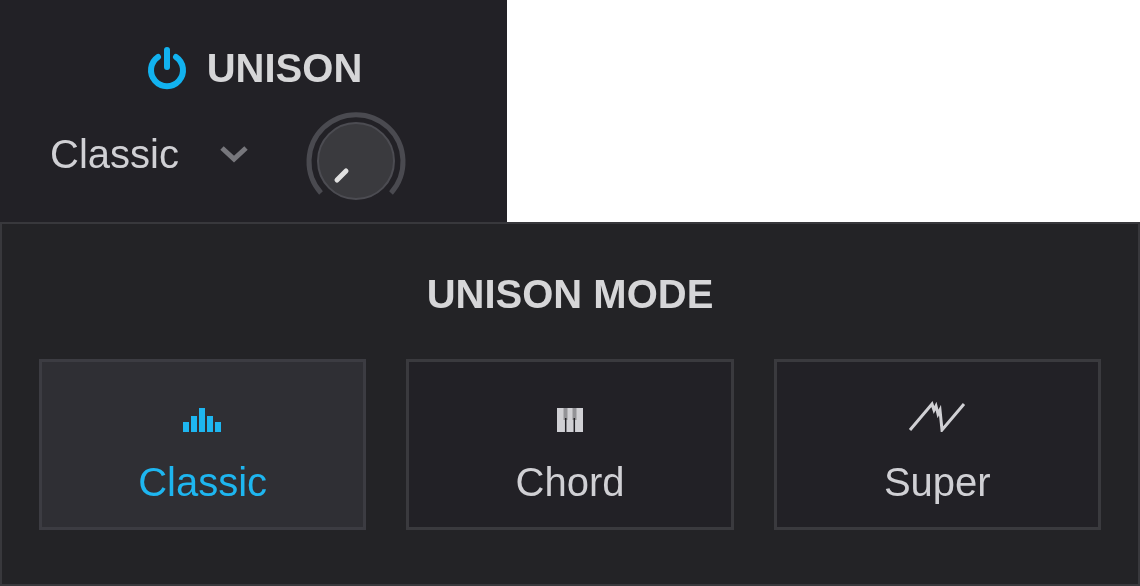  I want to click on mode-option: Super, so click(937, 444).